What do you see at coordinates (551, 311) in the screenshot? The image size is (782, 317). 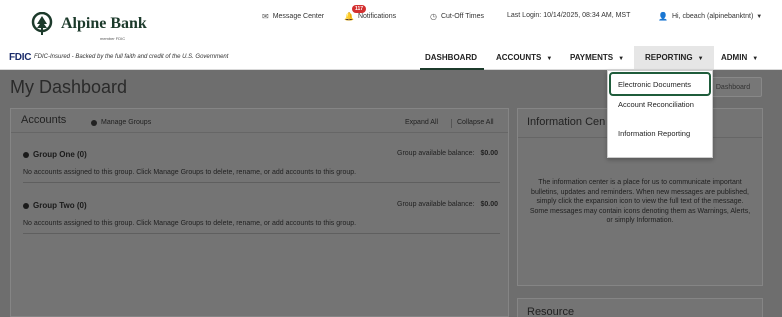 I see `resource-title: Resource` at bounding box center [551, 311].